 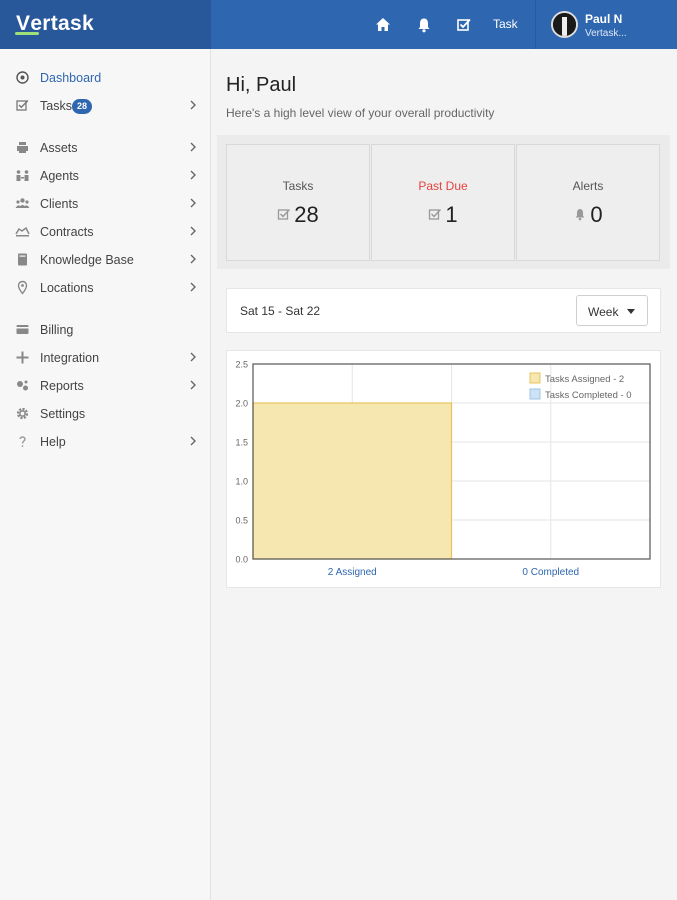 I want to click on sidebar-item-knowledge-base: Knowledge Base, so click(x=105, y=260).